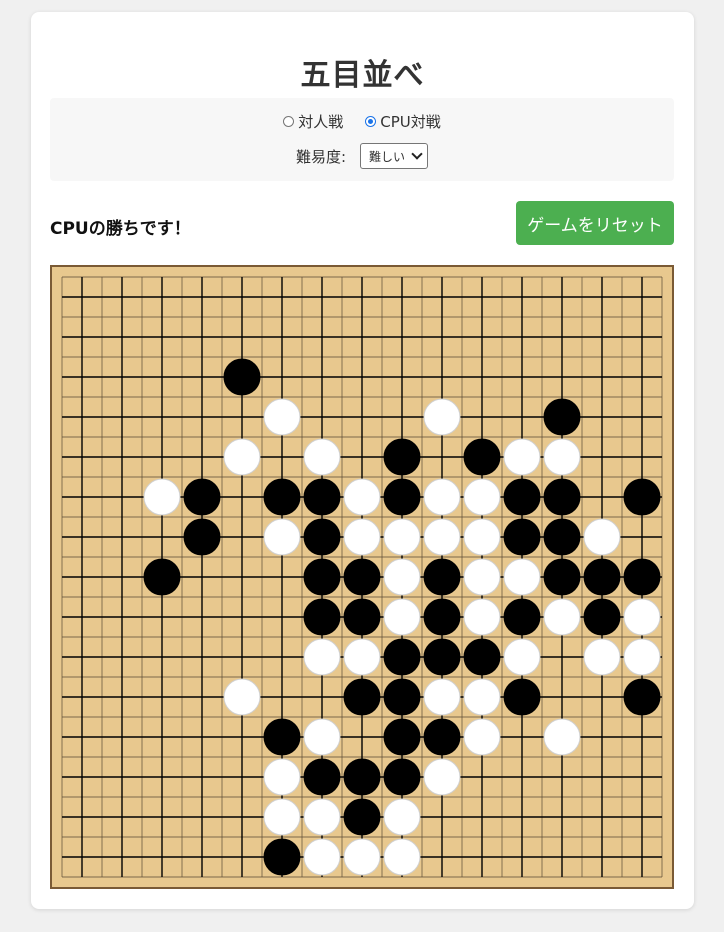 Image resolution: width=724 pixels, height=932 pixels. What do you see at coordinates (120, 229) in the screenshot?
I see `game-status: CPUの勝ちです！` at bounding box center [120, 229].